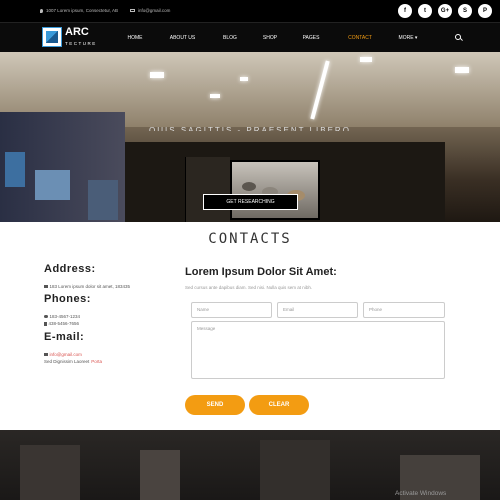 The width and height of the screenshot is (500, 500). Describe the element at coordinates (90, 286) in the screenshot. I see `address-text: 183 Lorem ipsum dolor sit amet, 183435` at that location.